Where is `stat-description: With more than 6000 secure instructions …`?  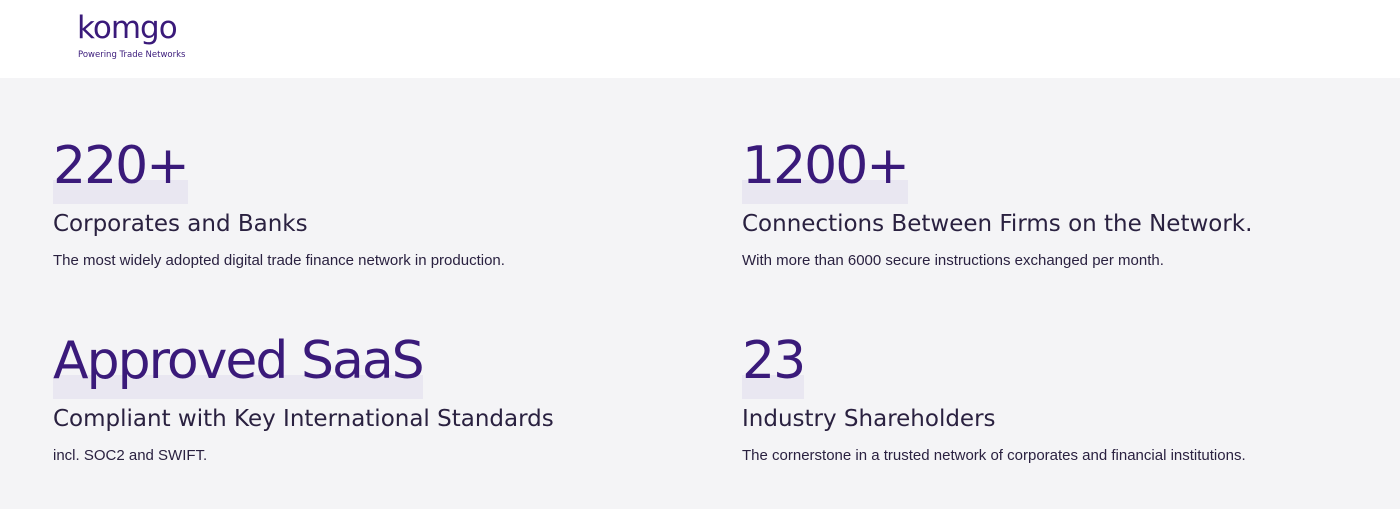 stat-description: With more than 6000 secure instructions … is located at coordinates (953, 260).